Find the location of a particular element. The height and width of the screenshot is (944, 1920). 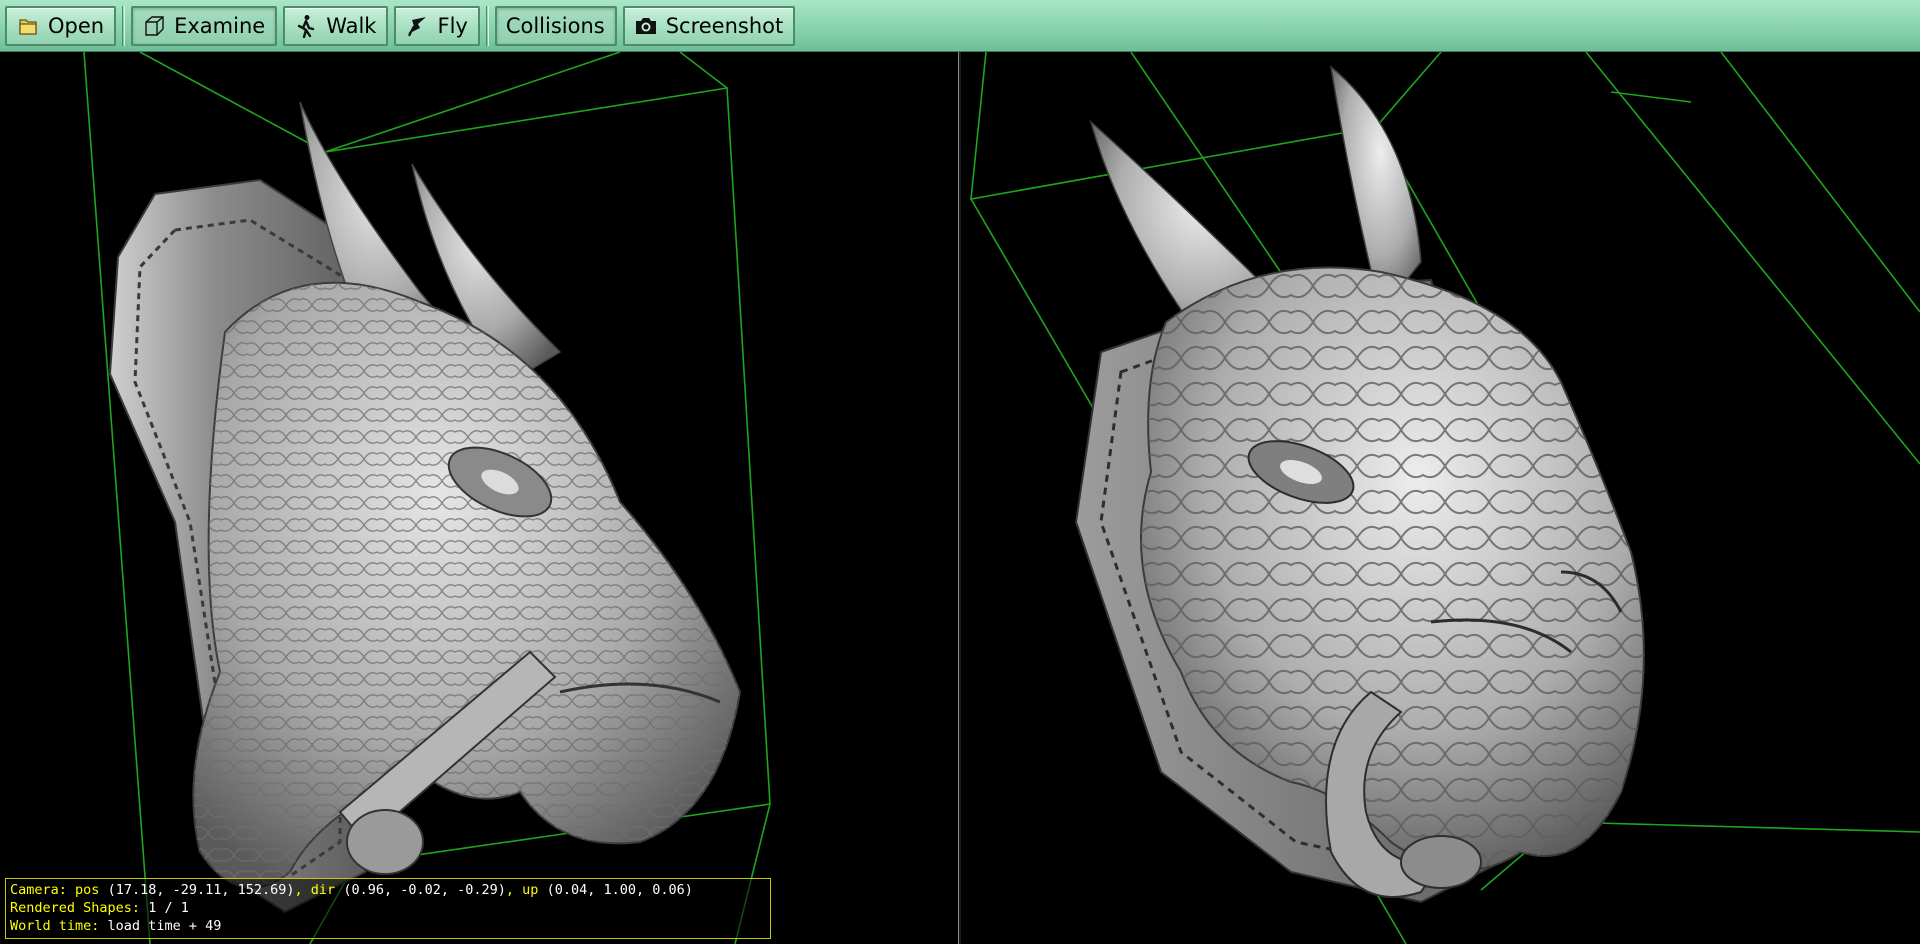

world-time-line: World time: load time + 49 is located at coordinates (388, 926).